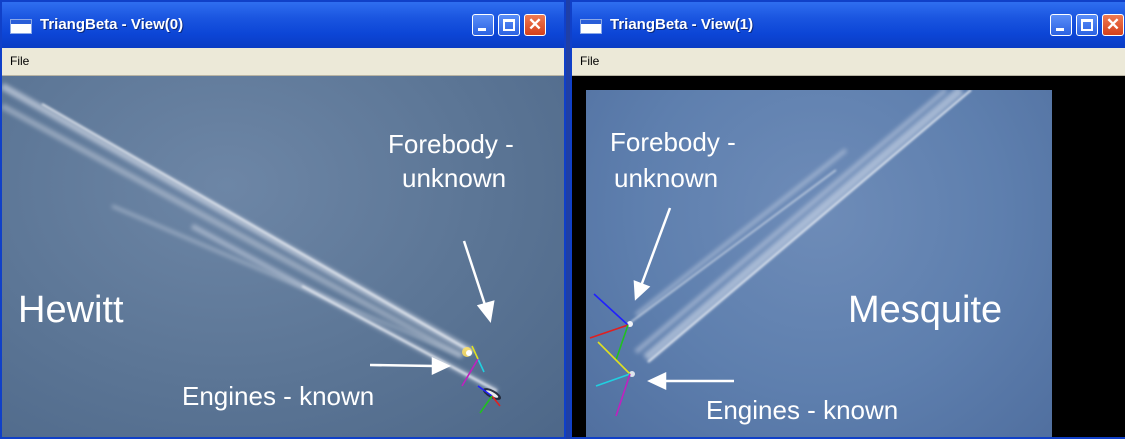 This screenshot has height=439, width=1125. I want to click on view0-title: TriangBeta - View(0), so click(112, 24).